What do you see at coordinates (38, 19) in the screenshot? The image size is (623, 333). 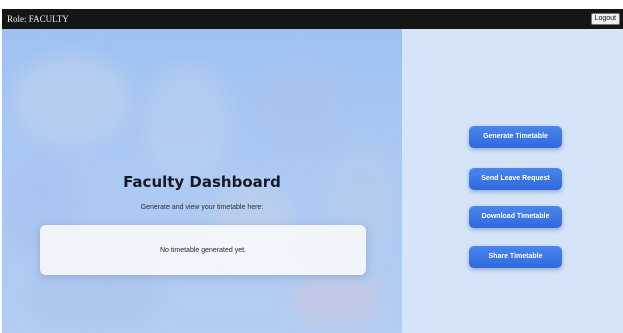 I see `role-label: Role: FACULTY` at bounding box center [38, 19].